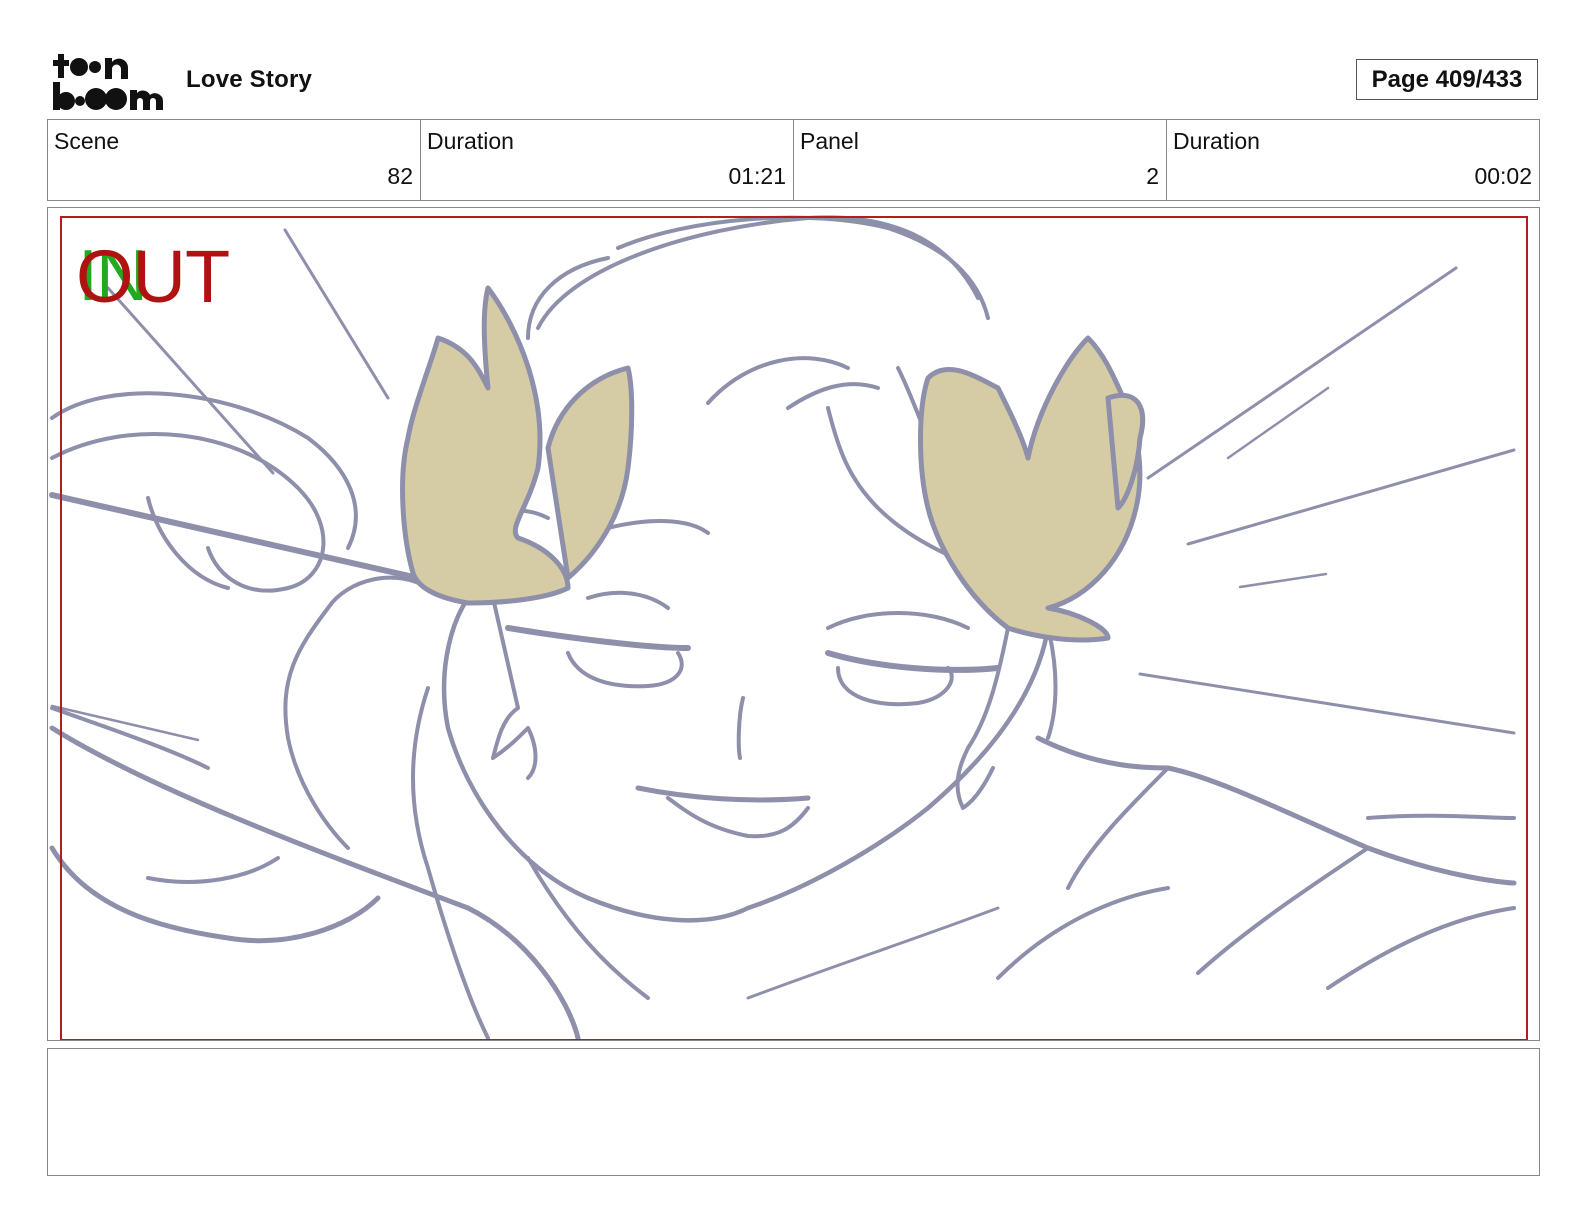 Image resolution: width=1584 pixels, height=1224 pixels. What do you see at coordinates (829, 141) in the screenshot?
I see `panel-label: Panel` at bounding box center [829, 141].